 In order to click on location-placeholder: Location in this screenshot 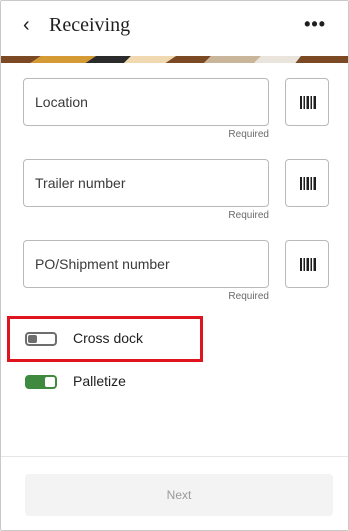, I will do `click(61, 102)`.